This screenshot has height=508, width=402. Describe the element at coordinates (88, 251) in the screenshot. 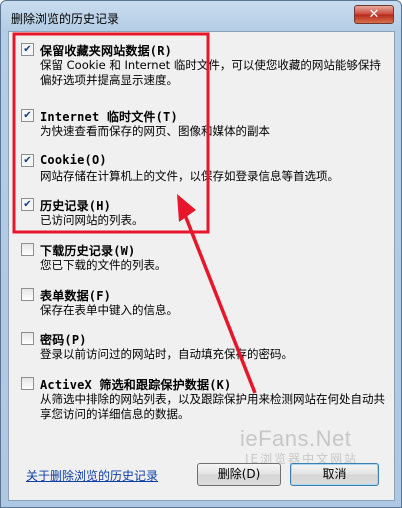

I see `option-title: 下载历史记录(W)` at that location.